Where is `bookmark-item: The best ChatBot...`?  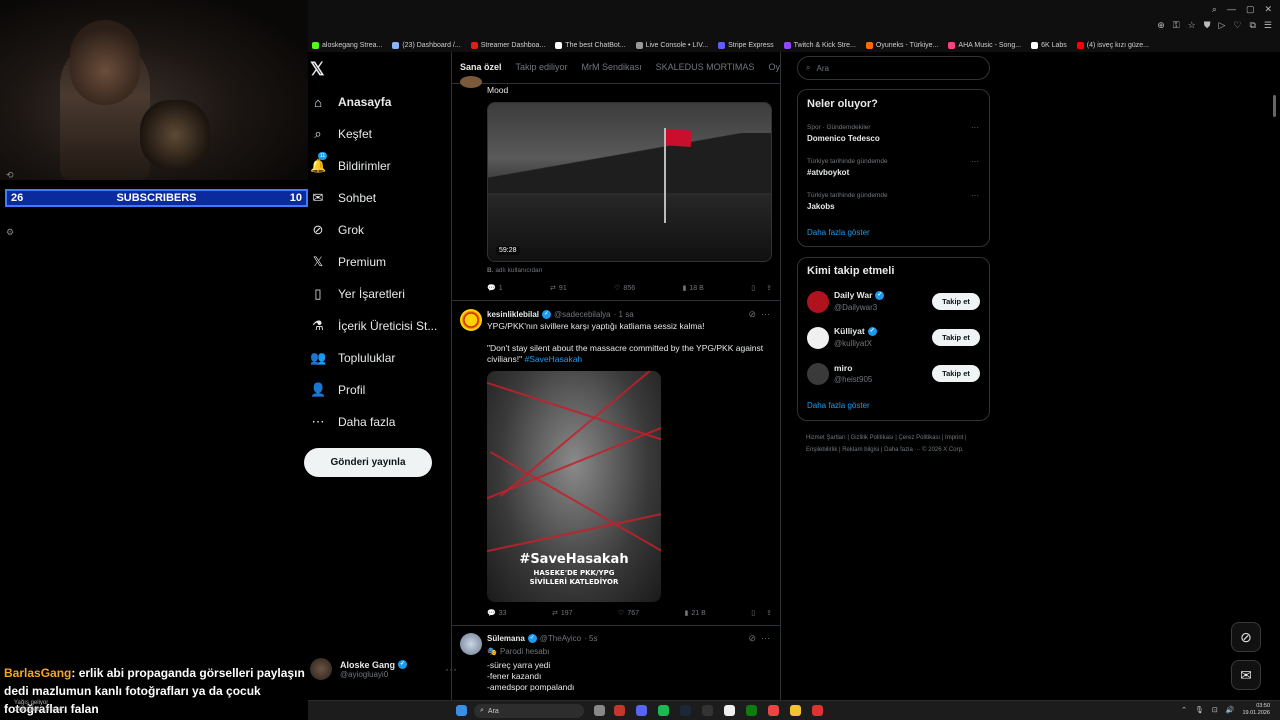 bookmark-item: The best ChatBot... is located at coordinates (590, 45).